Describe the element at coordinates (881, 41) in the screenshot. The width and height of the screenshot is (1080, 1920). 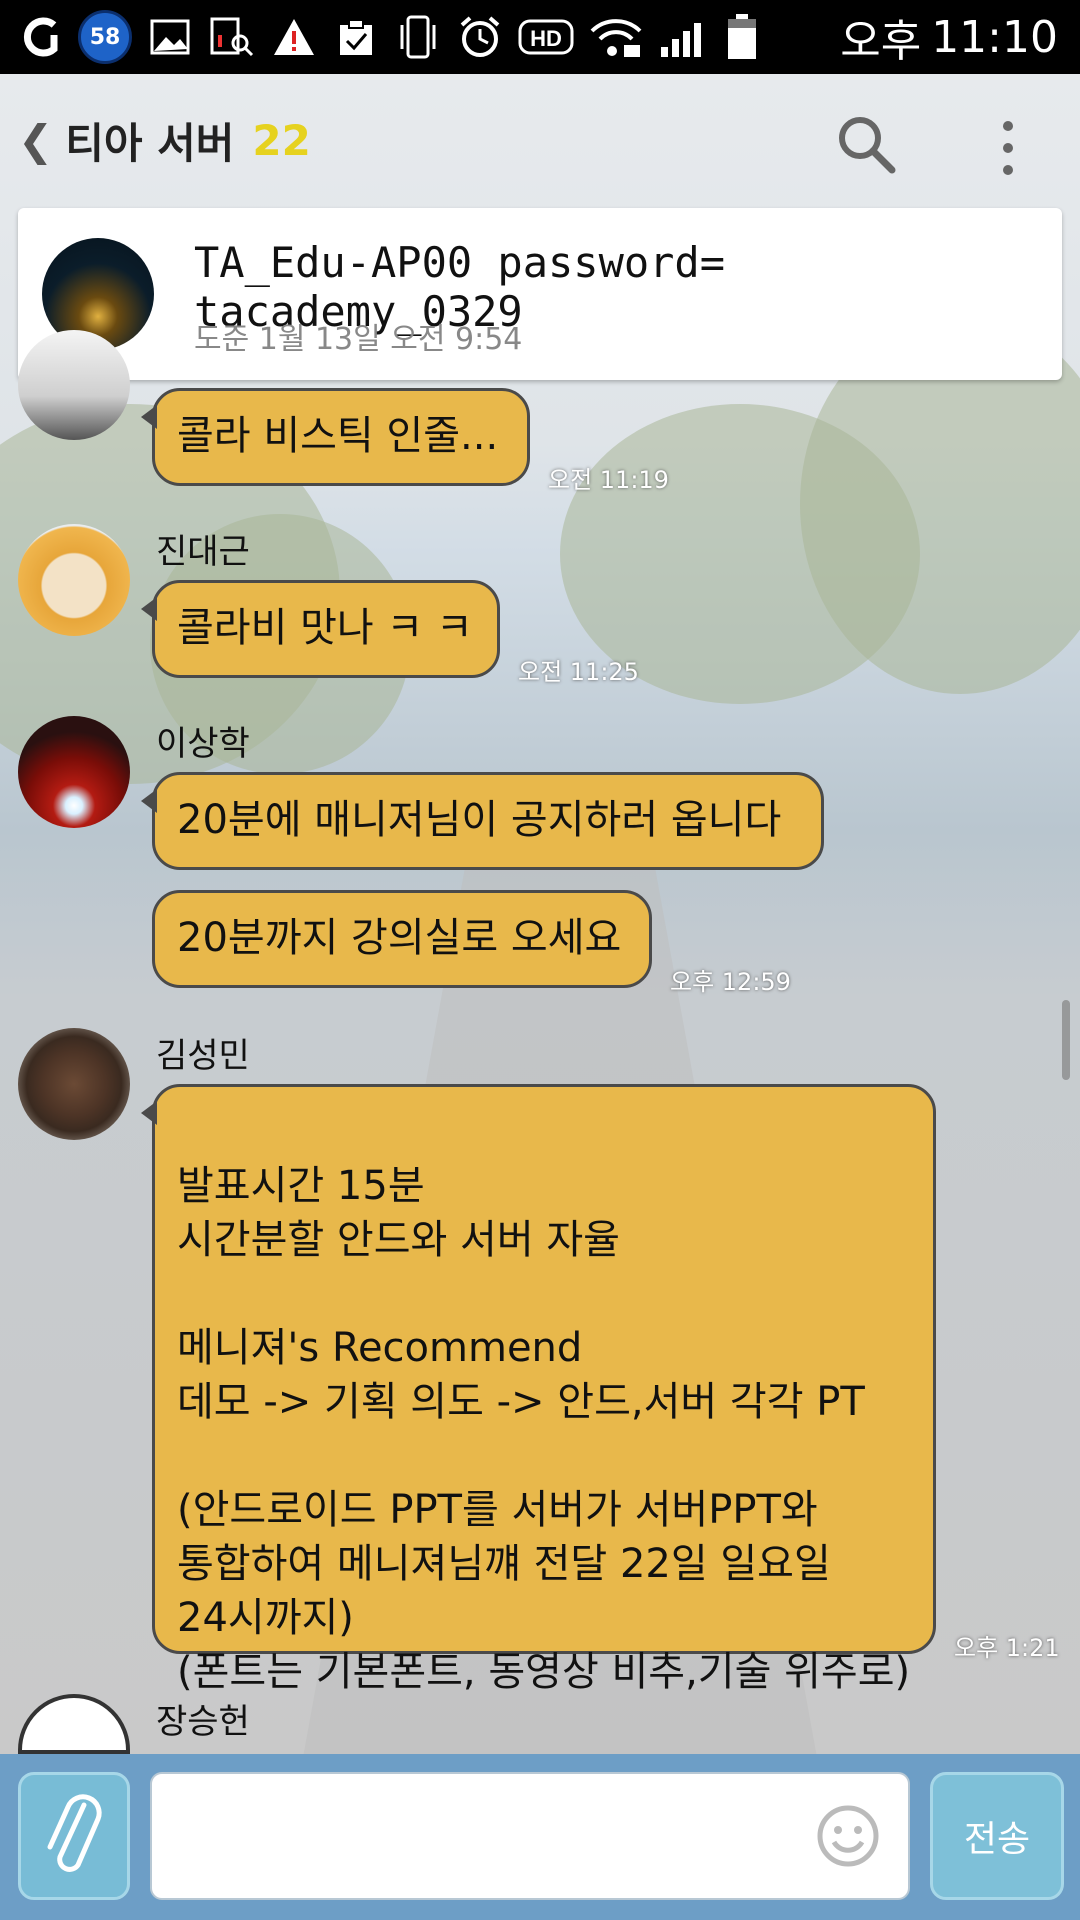
I see `status-ampm: 오후` at that location.